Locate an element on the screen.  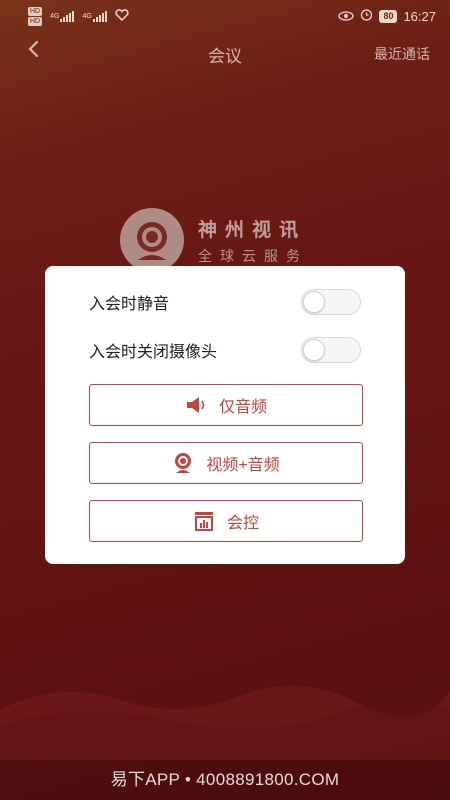
camera-off-on-join-toggle is located at coordinates (331, 350).